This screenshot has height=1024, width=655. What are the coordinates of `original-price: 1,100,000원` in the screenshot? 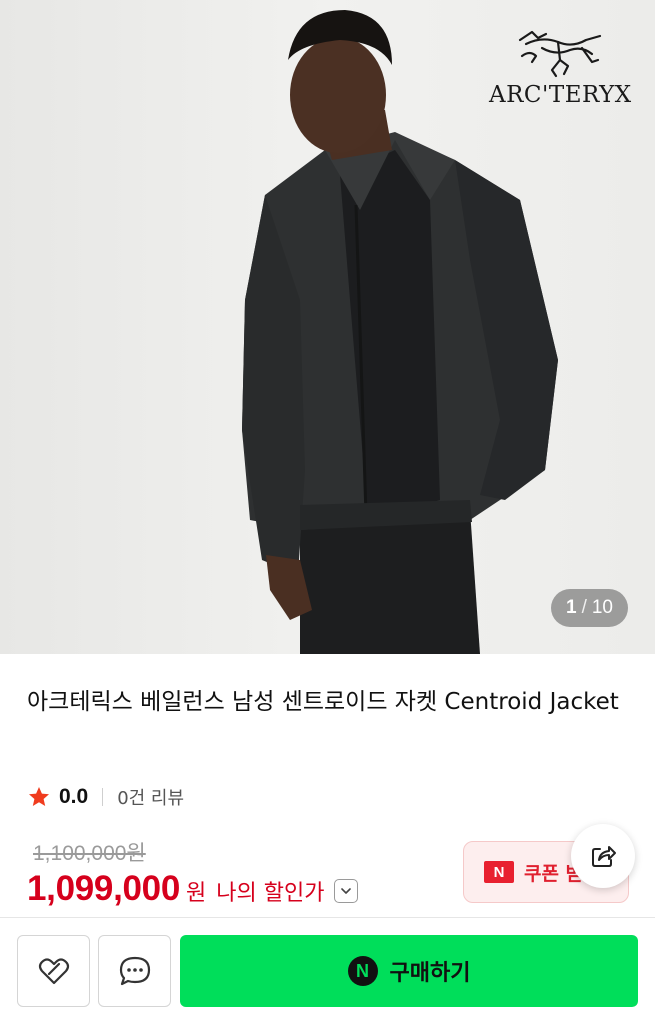 It's located at (89, 853).